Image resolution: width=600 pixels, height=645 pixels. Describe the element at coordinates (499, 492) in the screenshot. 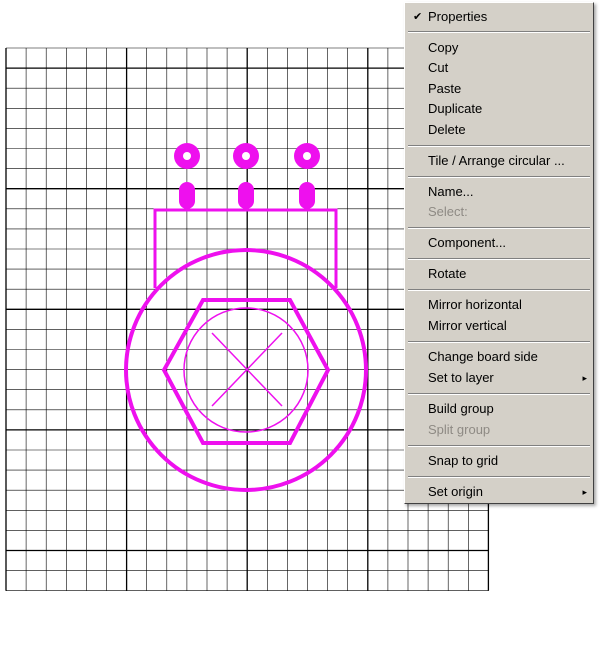

I see `menu-item-set-origin: Set origin ▸` at that location.